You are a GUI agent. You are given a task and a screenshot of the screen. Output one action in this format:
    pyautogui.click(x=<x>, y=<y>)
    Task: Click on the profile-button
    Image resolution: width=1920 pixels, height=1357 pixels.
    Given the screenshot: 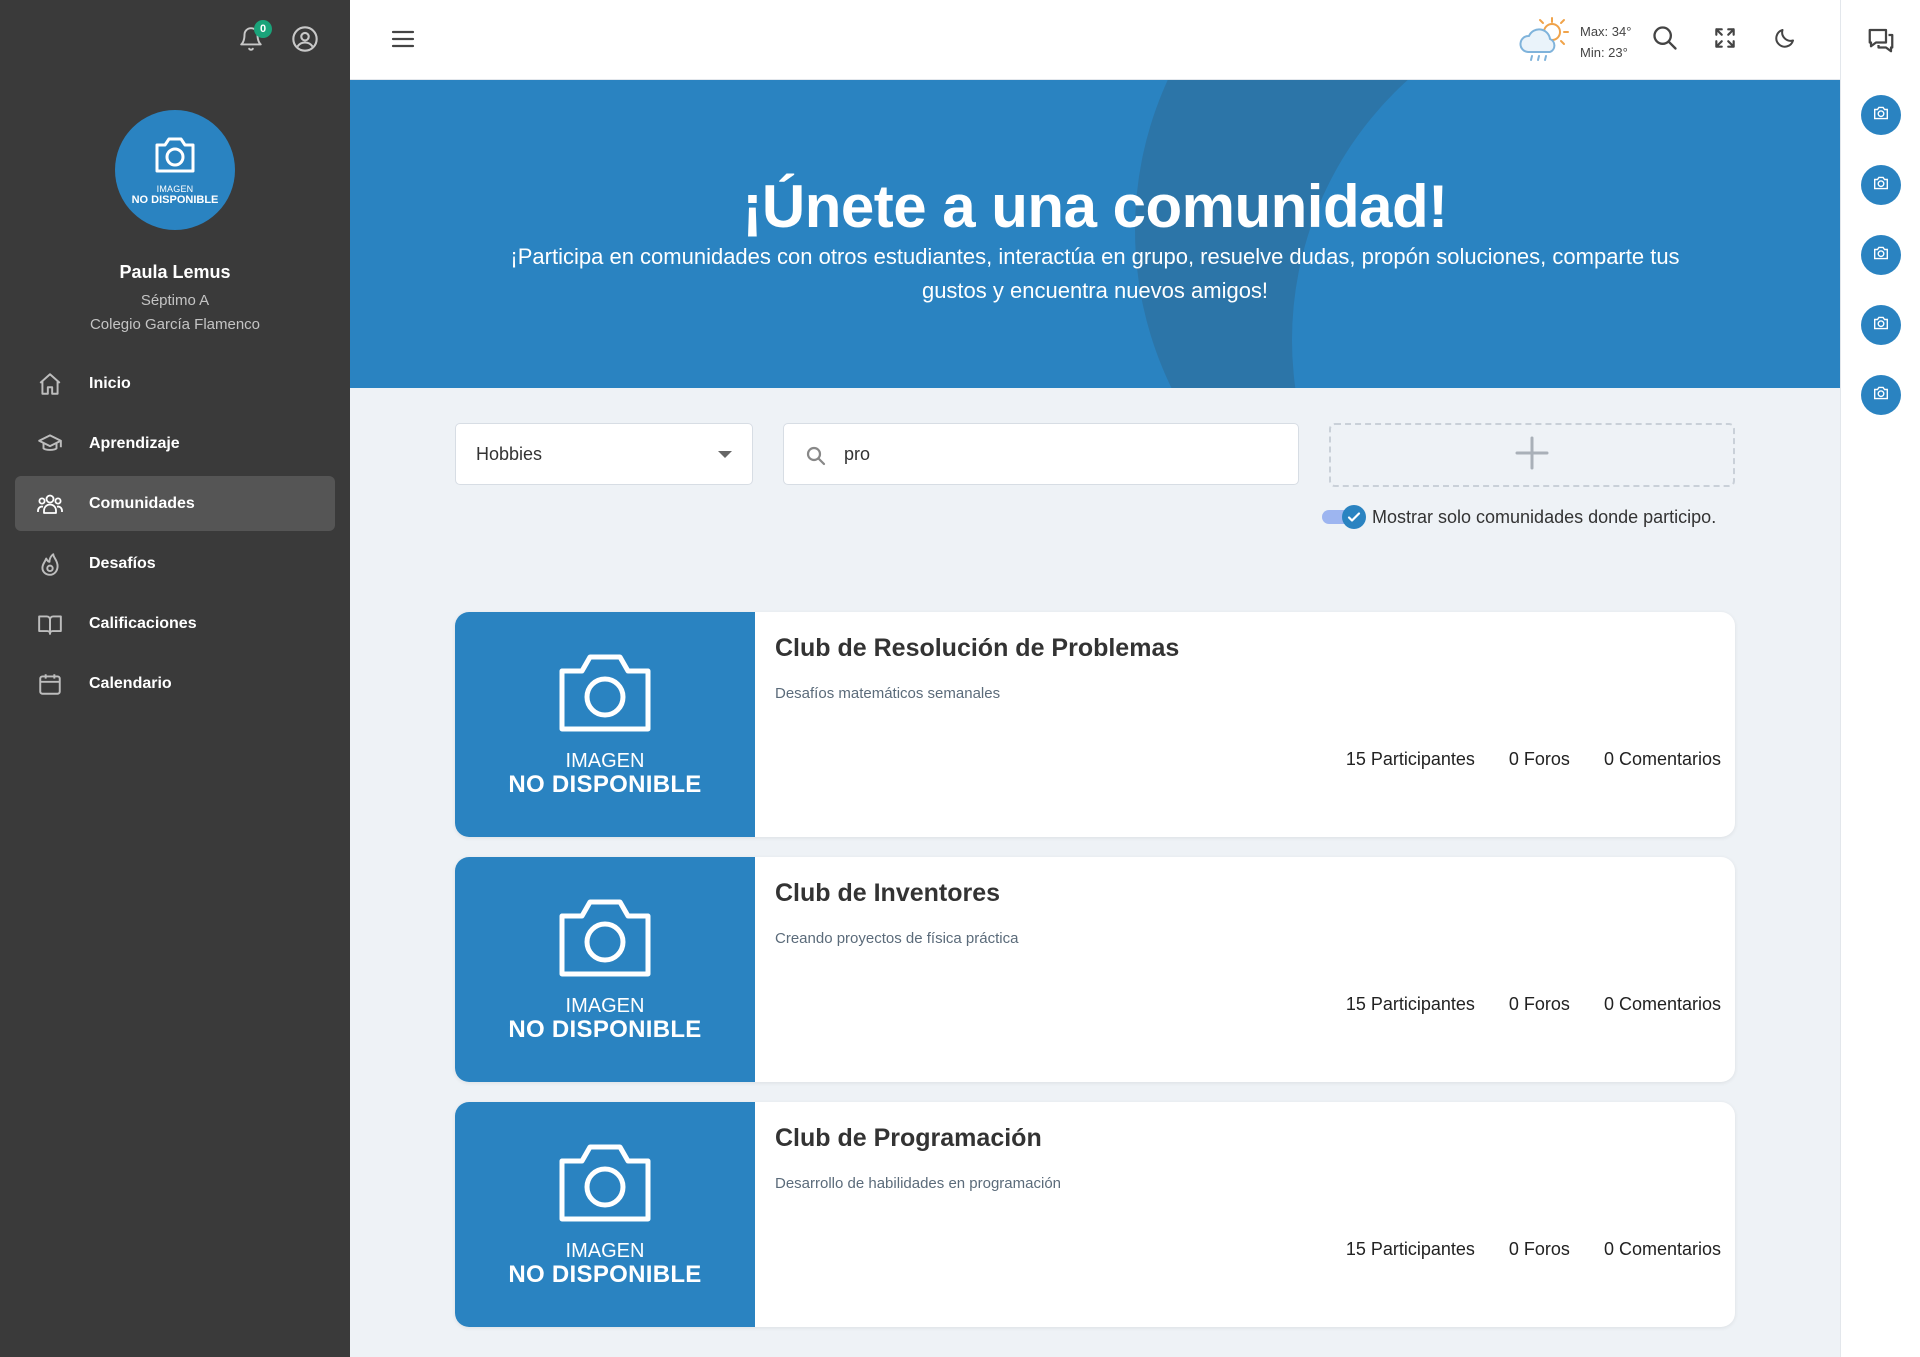 What is the action you would take?
    pyautogui.click(x=305, y=41)
    